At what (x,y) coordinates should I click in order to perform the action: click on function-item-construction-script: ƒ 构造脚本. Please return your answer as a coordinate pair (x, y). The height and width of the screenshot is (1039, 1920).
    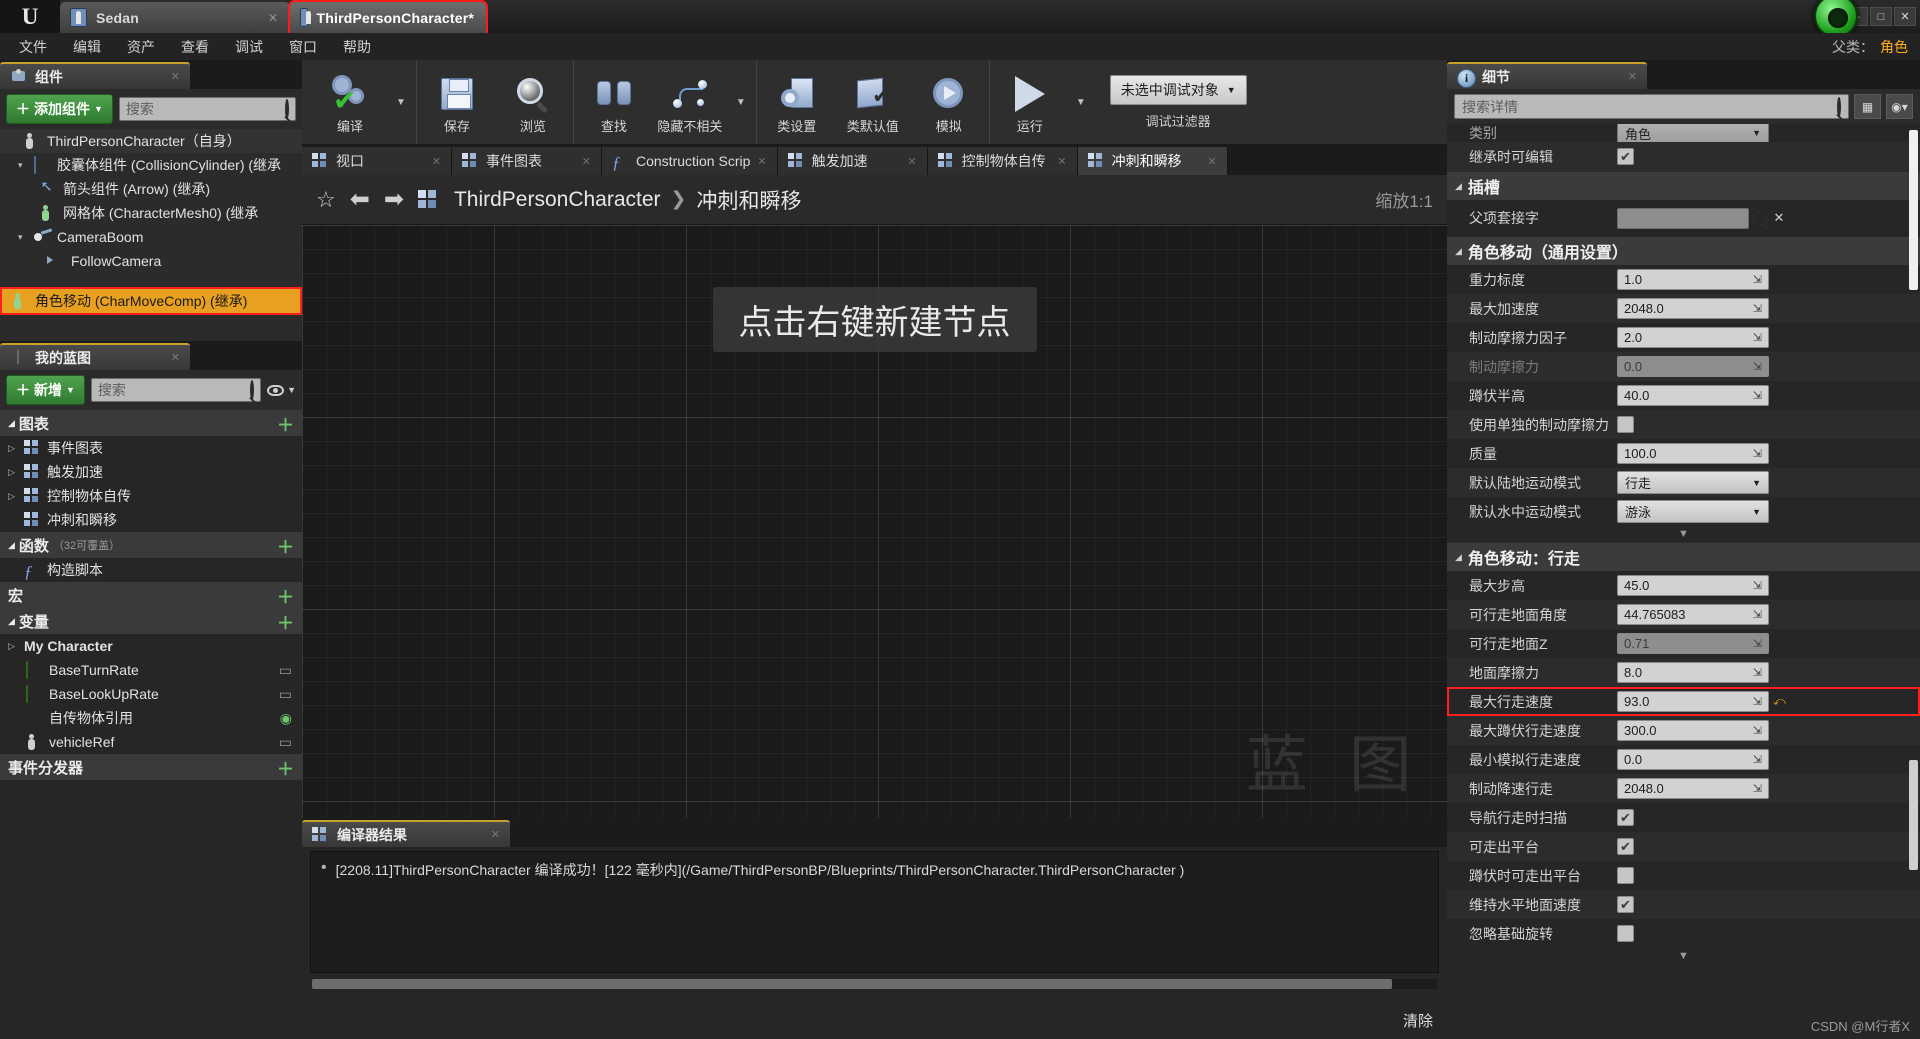
    Looking at the image, I should click on (151, 570).